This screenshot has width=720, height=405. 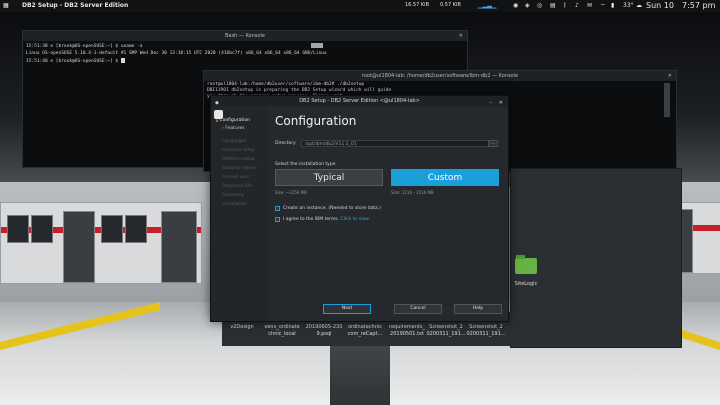 I want to click on tray-app-icon-1: ◉, so click(x=515, y=5).